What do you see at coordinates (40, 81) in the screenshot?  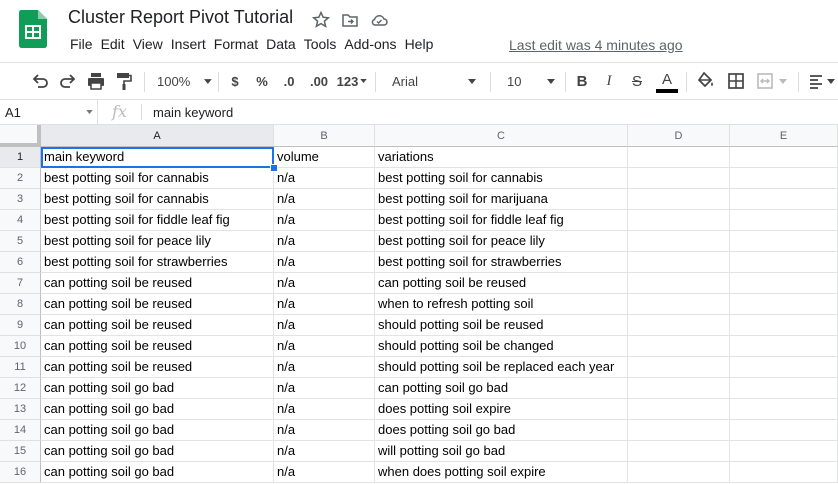 I see `undo-icon` at bounding box center [40, 81].